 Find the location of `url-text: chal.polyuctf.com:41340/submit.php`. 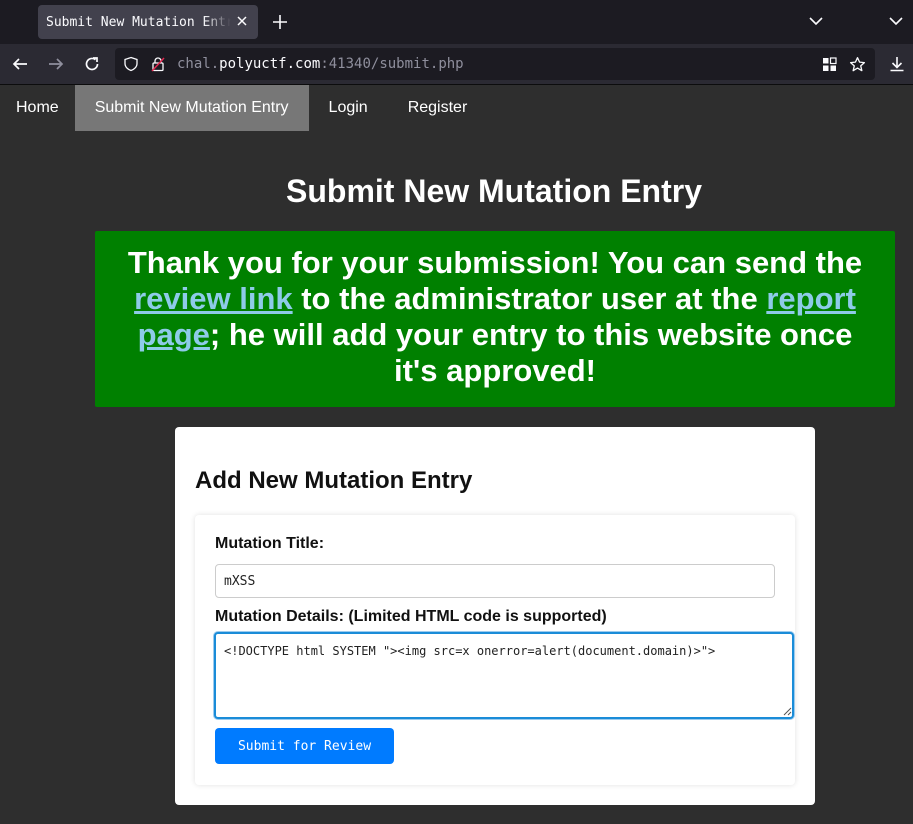

url-text: chal.polyuctf.com:41340/submit.php is located at coordinates (320, 64).